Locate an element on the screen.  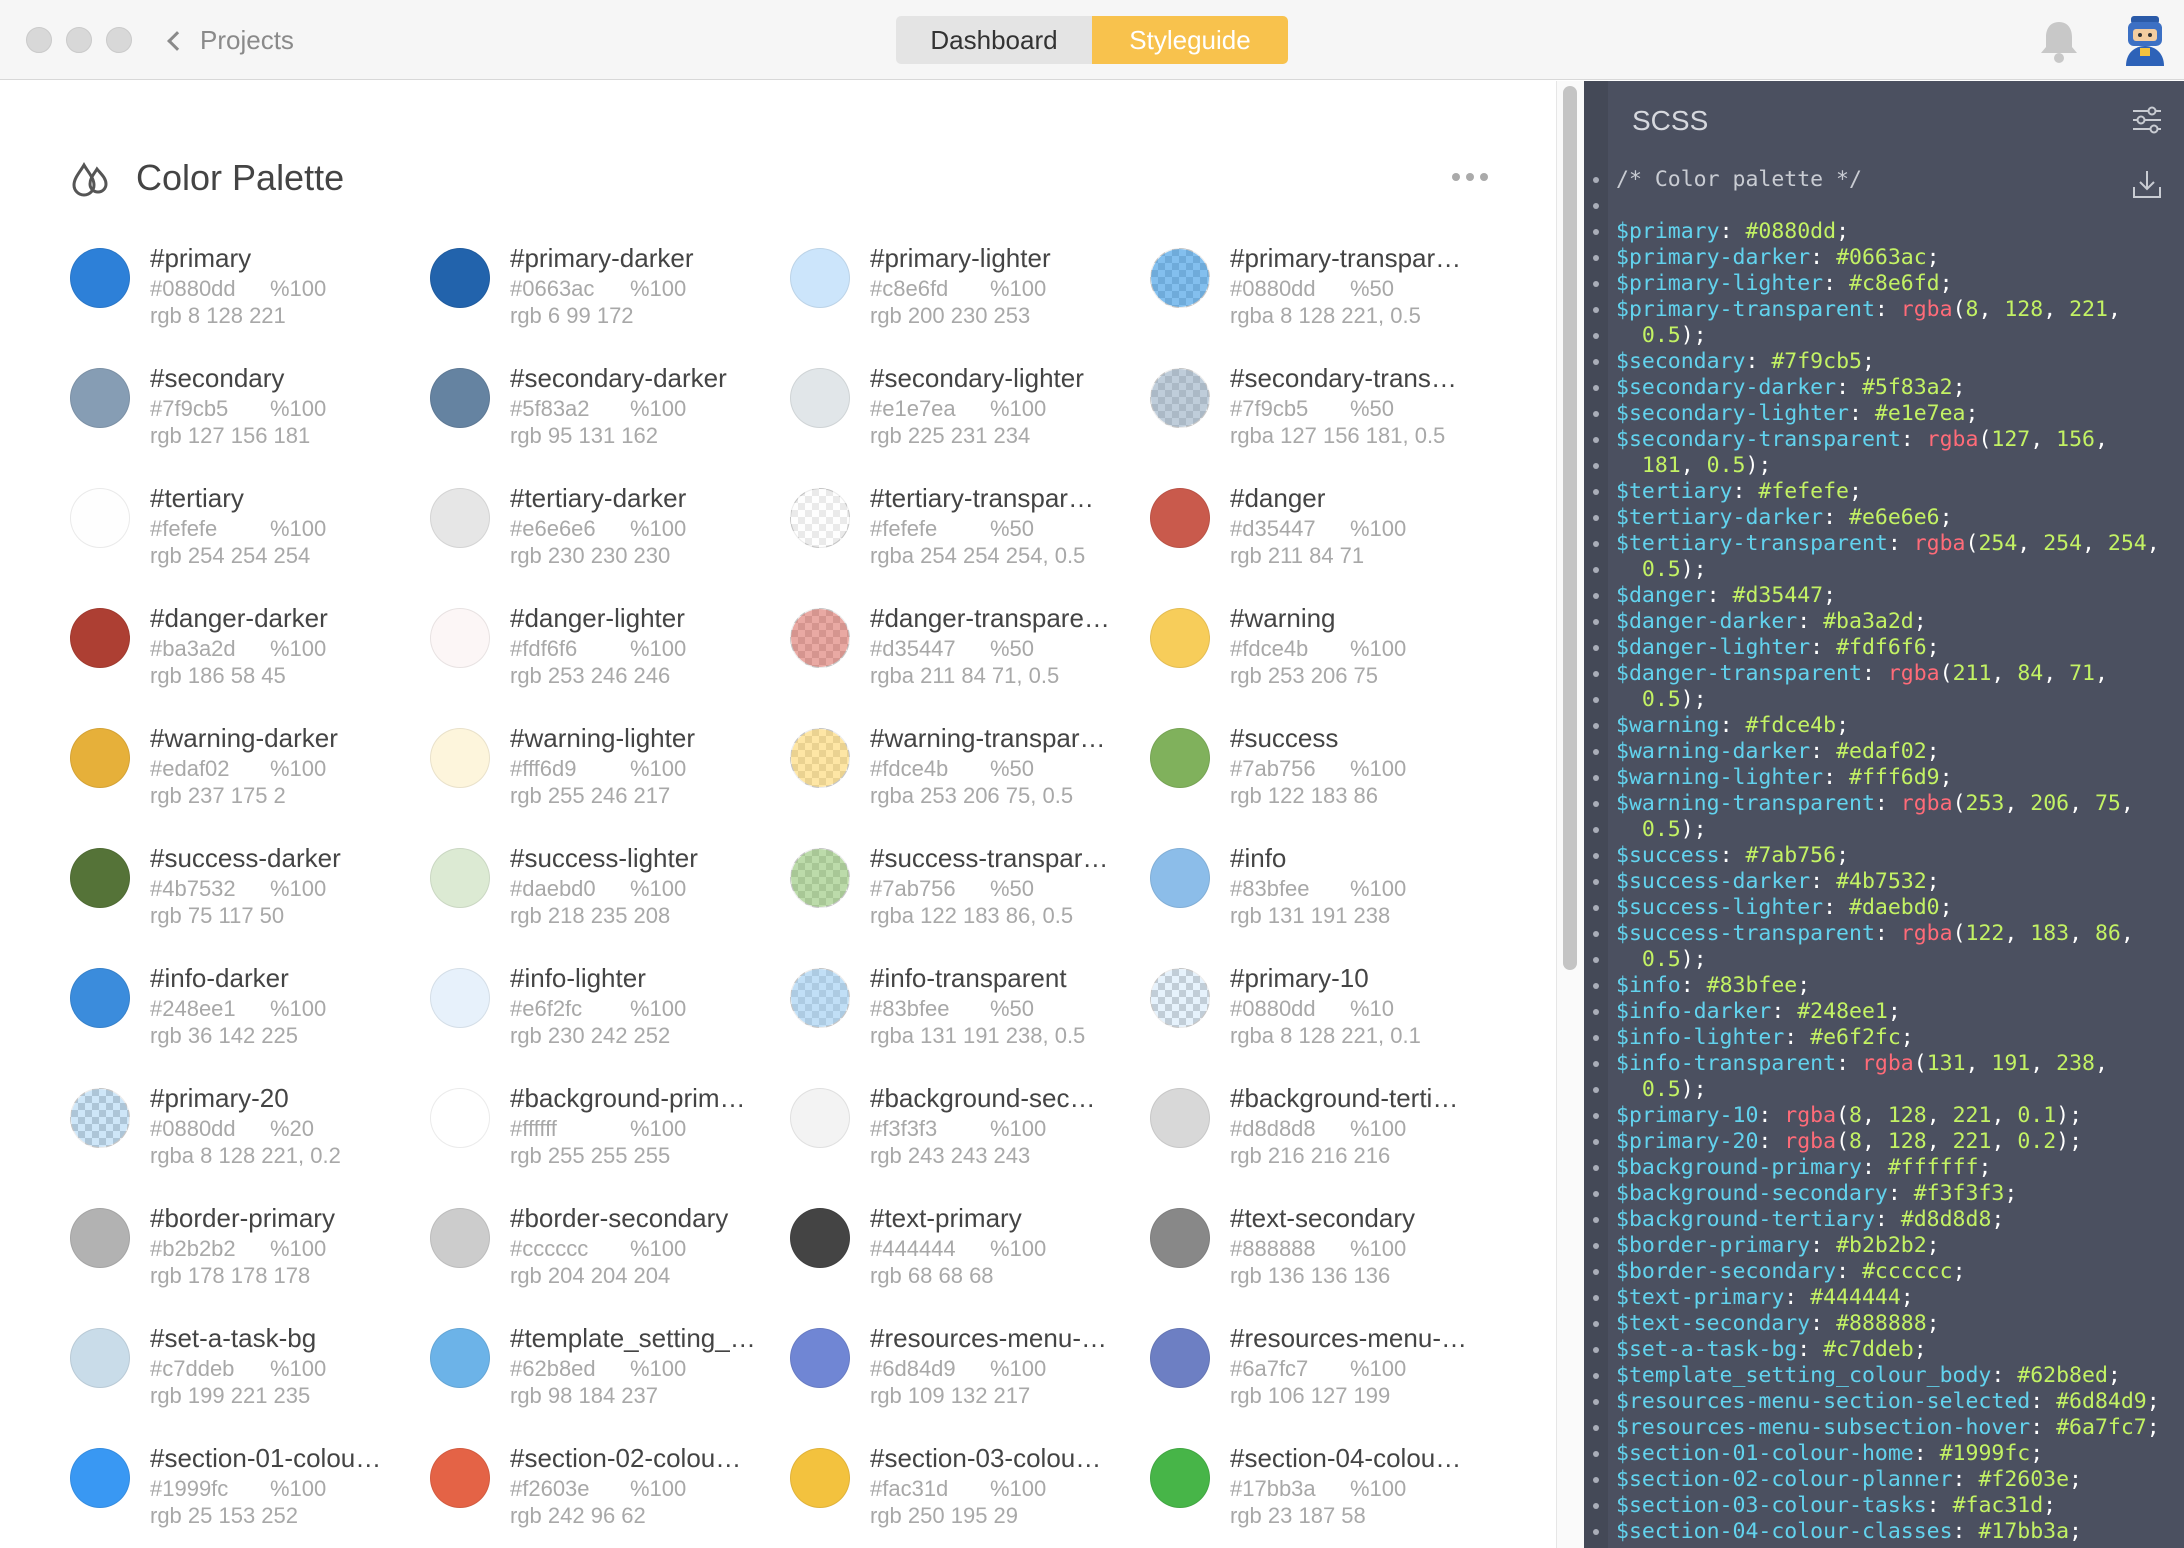
window-minimize-button is located at coordinates (79, 40).